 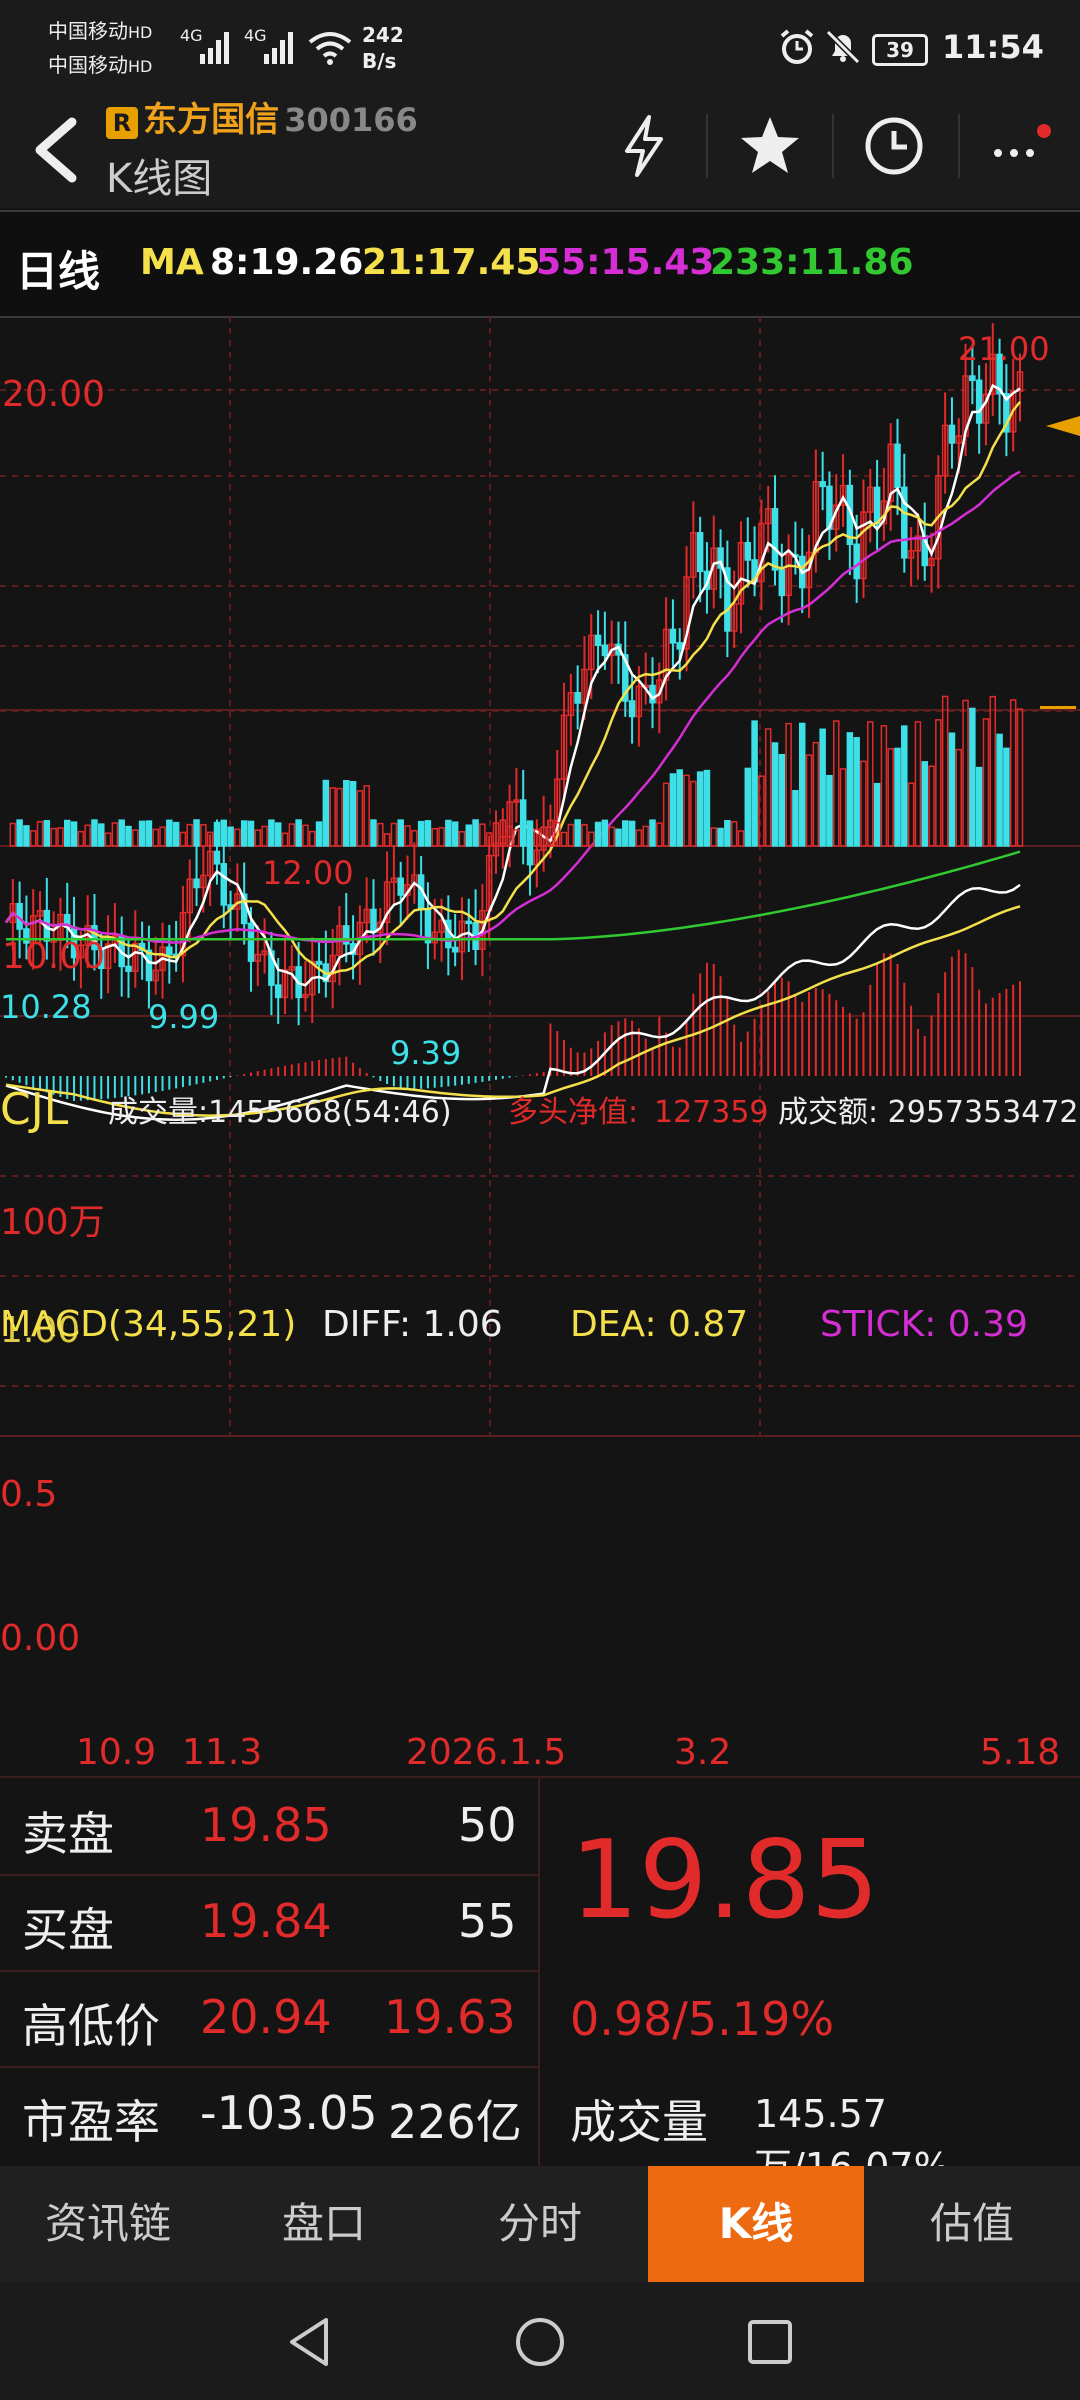 I want to click on sell-row: 卖盘 19.85 50, so click(x=269, y=1827).